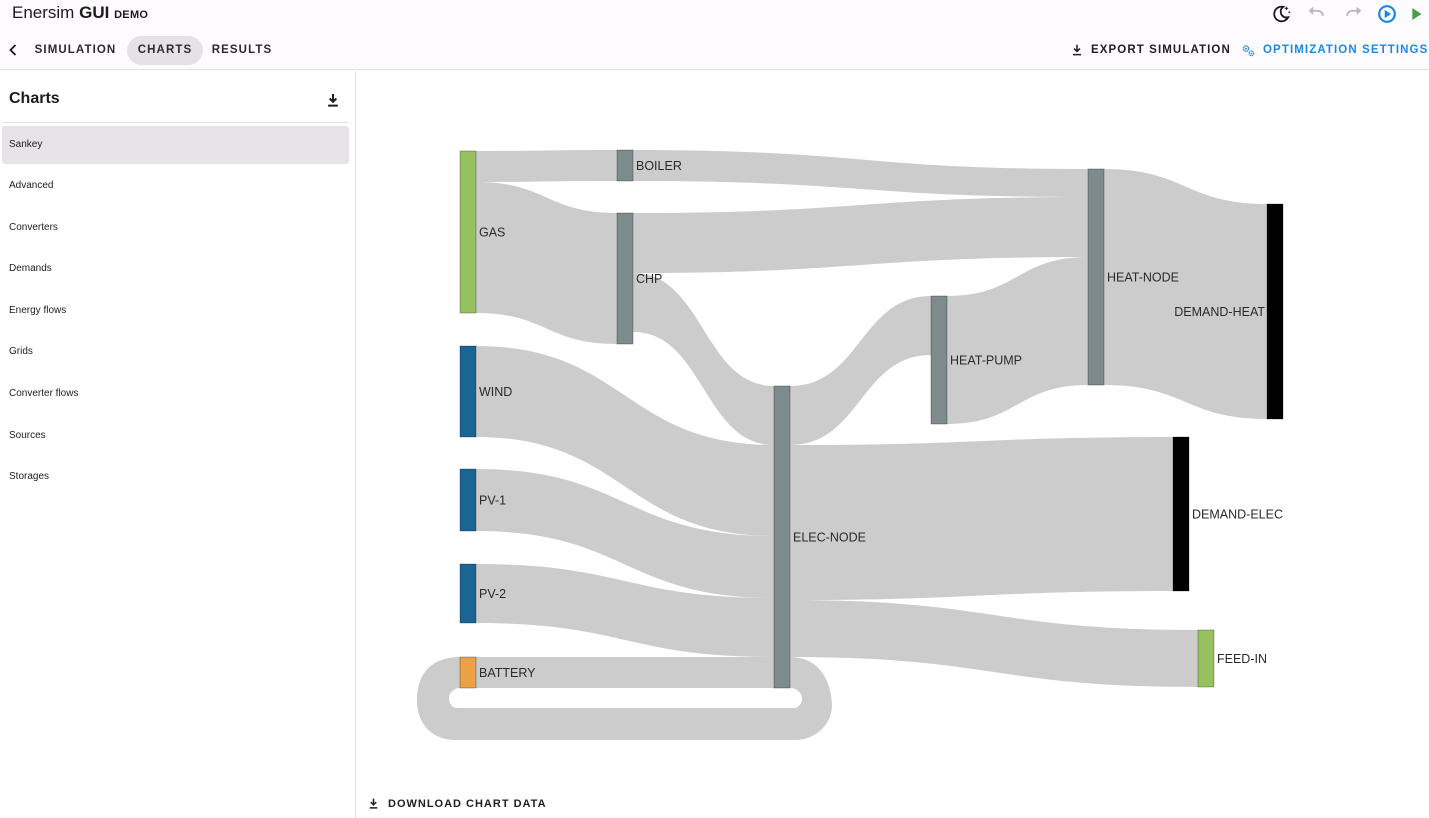 The height and width of the screenshot is (818, 1429). I want to click on sankey-link-gas-to-boiler, so click(546, 166).